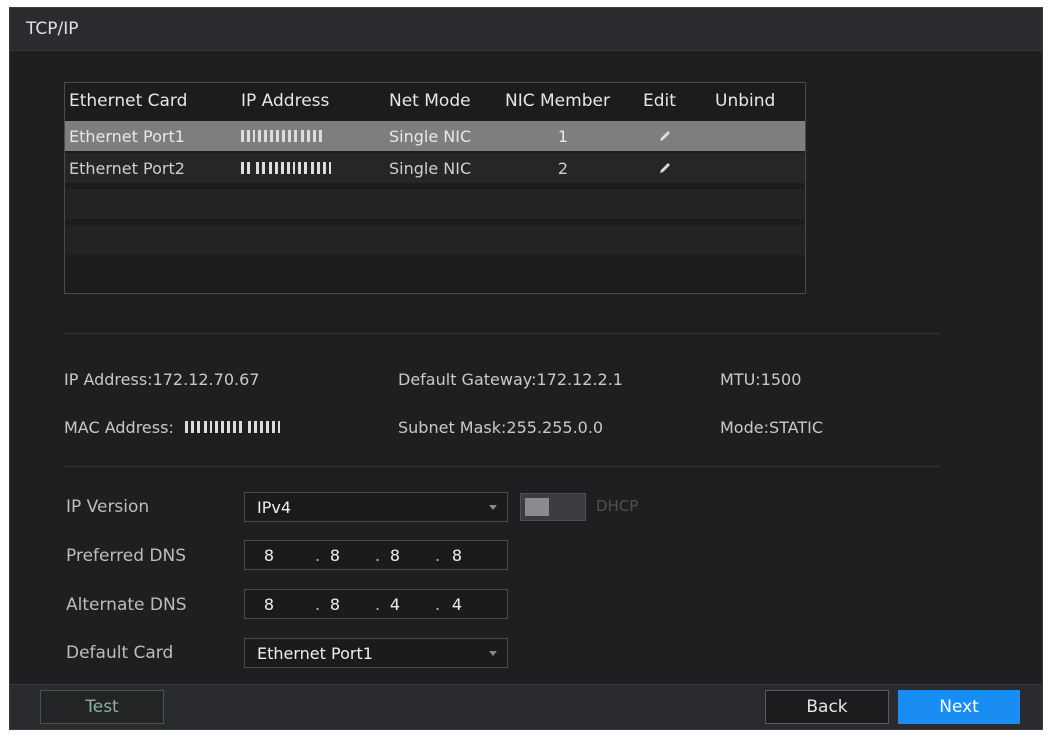 This screenshot has width=1051, height=735. What do you see at coordinates (745, 101) in the screenshot?
I see `column-header-unbind: Unbind` at bounding box center [745, 101].